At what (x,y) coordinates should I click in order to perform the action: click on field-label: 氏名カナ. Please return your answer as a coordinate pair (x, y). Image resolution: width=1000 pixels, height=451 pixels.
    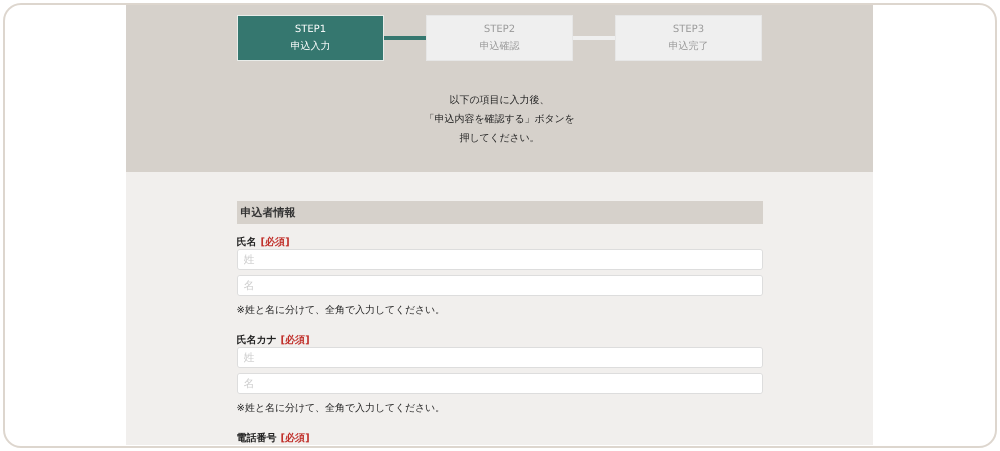
    Looking at the image, I should click on (256, 340).